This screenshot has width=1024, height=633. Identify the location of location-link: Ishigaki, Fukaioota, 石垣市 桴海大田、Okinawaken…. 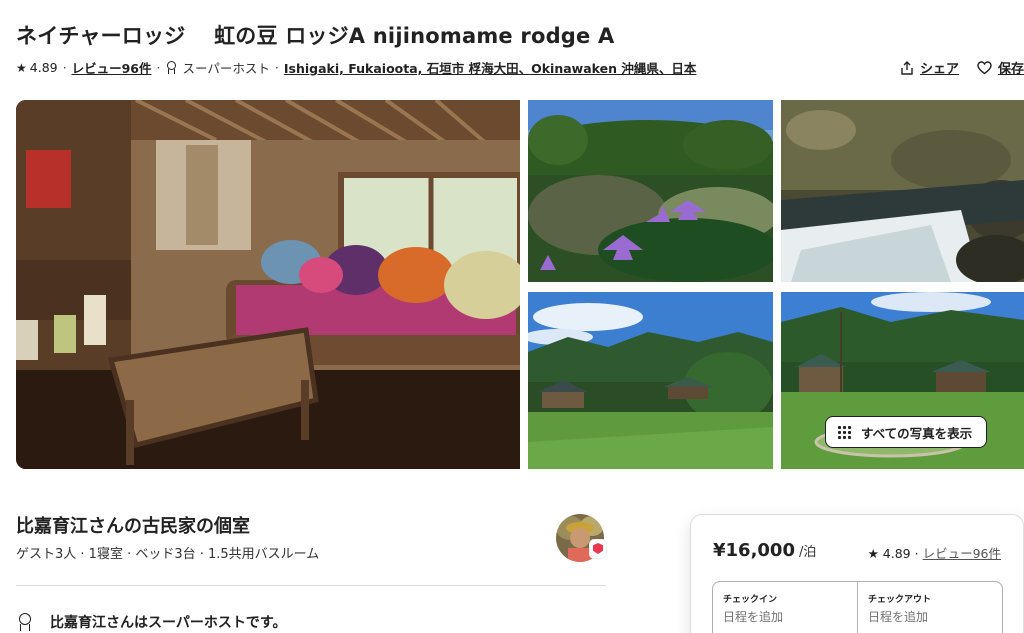
(490, 67).